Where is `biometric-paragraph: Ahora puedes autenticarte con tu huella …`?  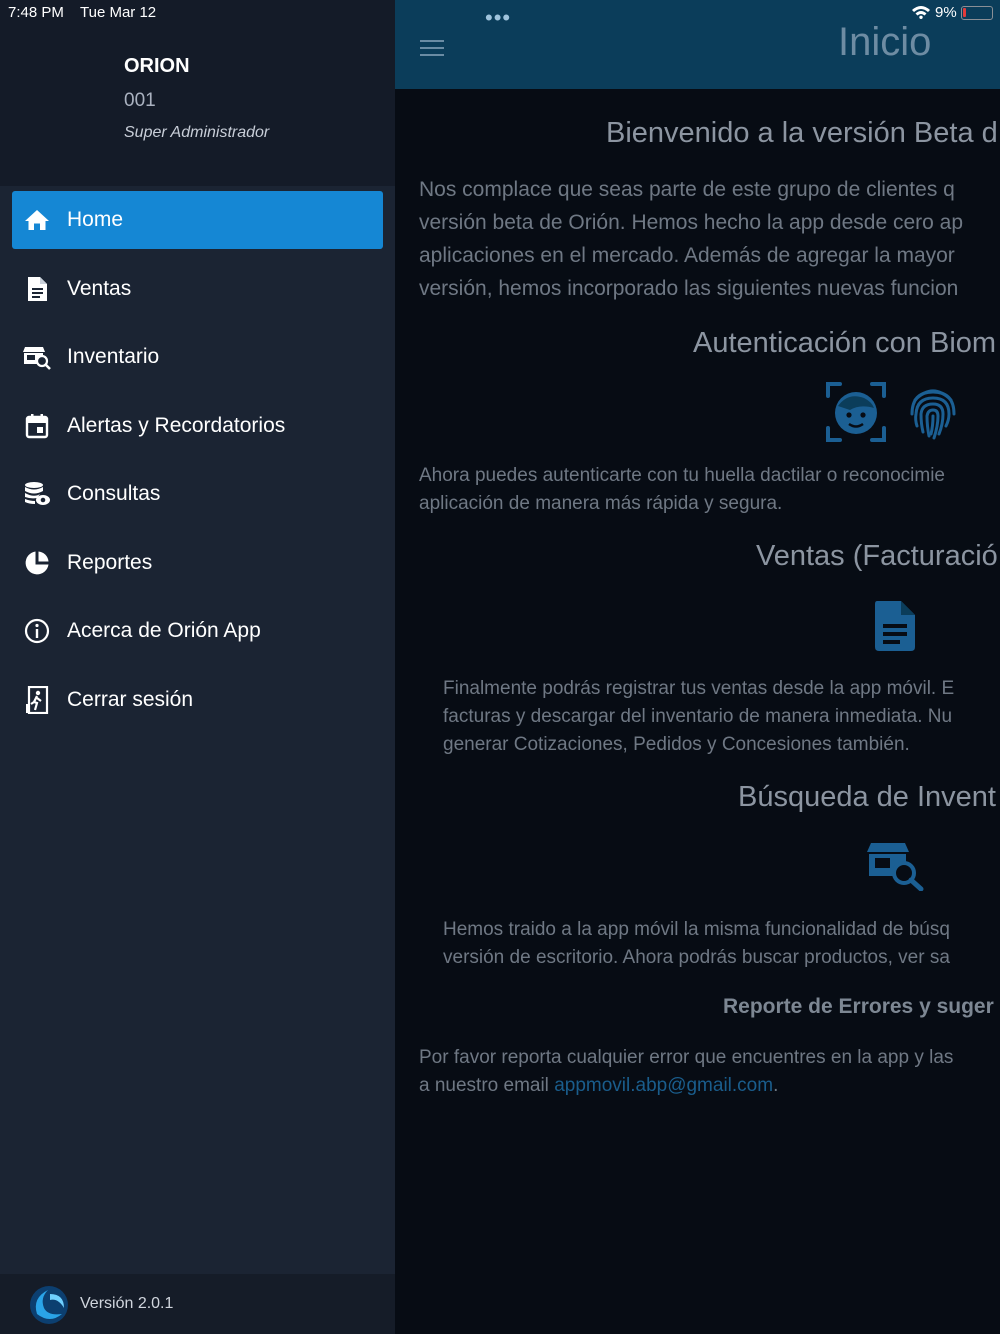 biometric-paragraph: Ahora puedes autenticarte con tu huella … is located at coordinates (682, 490).